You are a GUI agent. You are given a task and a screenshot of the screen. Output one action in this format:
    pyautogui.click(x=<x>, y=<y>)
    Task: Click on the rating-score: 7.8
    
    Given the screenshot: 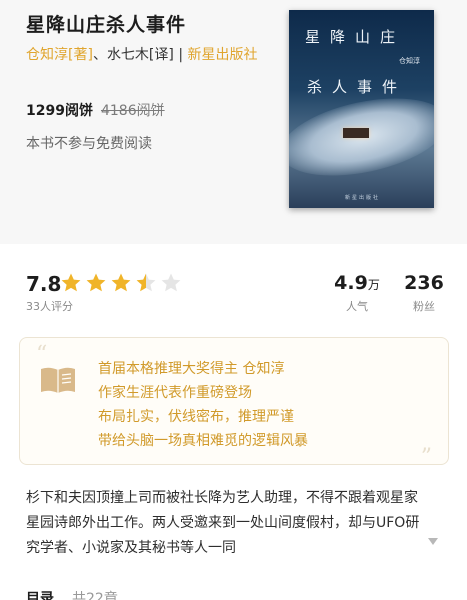 What is the action you would take?
    pyautogui.click(x=44, y=284)
    